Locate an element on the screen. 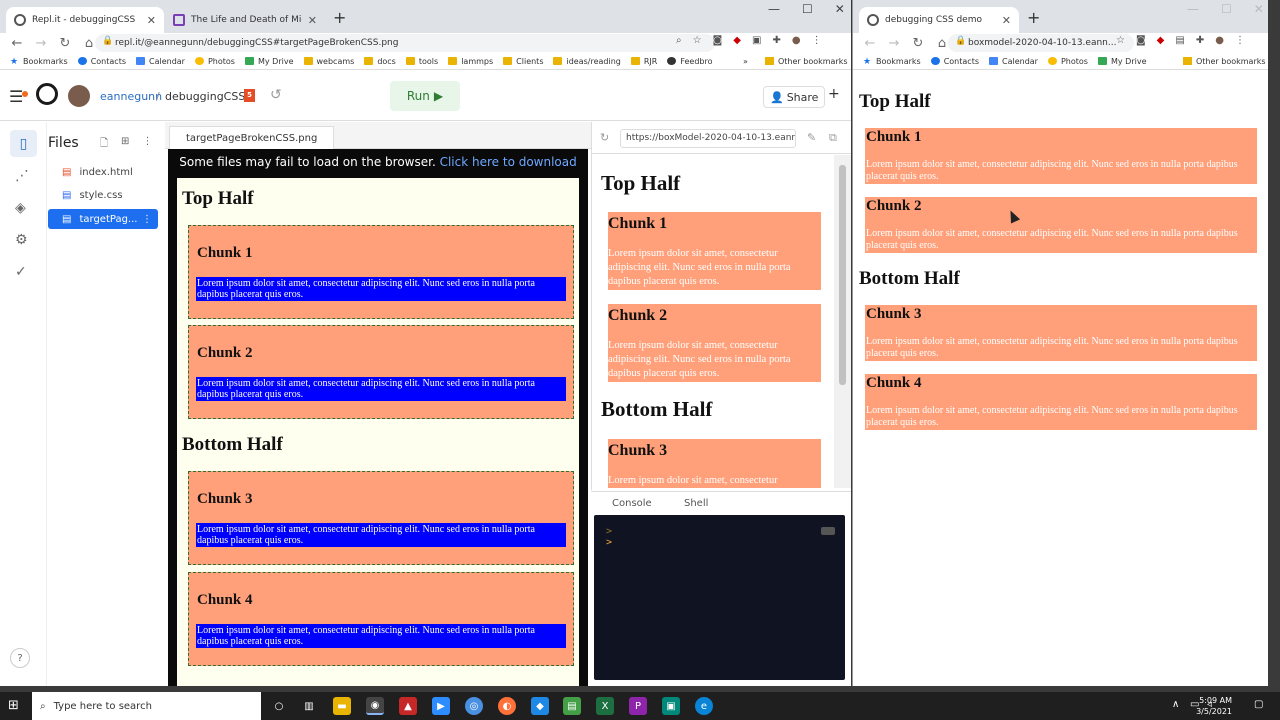 This screenshot has height=720, width=1280. help-icon: ? is located at coordinates (20, 658).